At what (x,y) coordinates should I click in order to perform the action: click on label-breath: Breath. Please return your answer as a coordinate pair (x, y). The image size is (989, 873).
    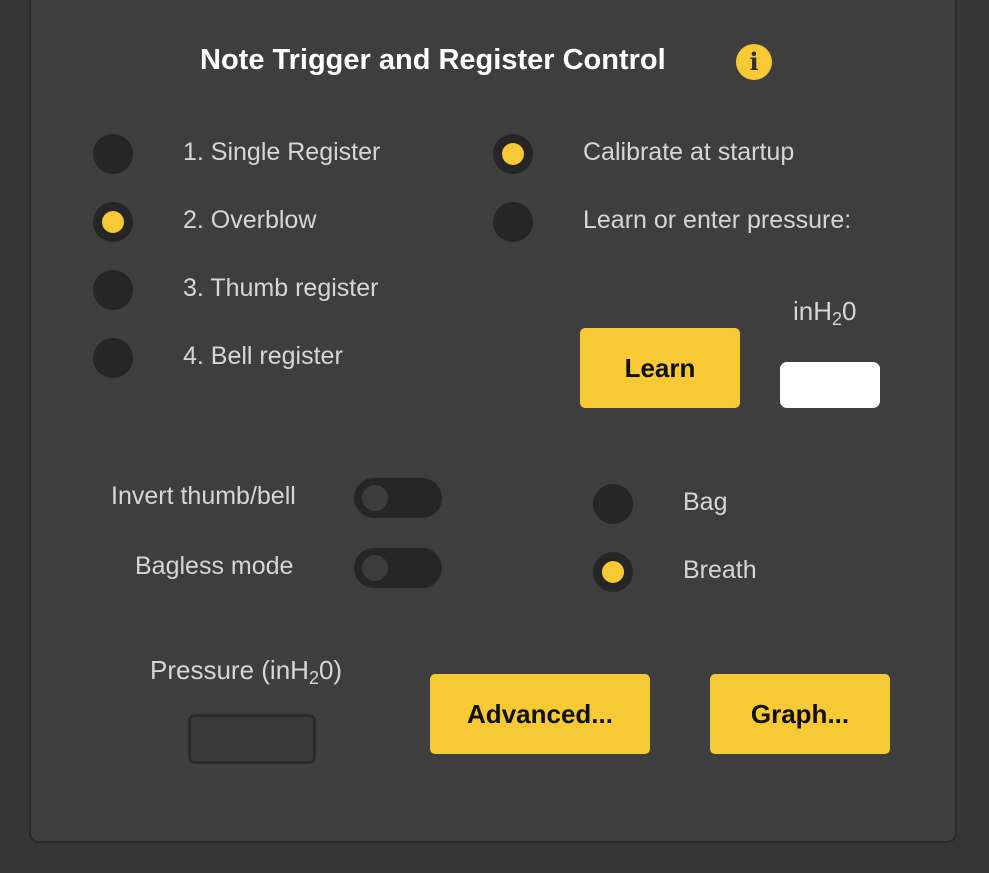
    Looking at the image, I should click on (720, 570).